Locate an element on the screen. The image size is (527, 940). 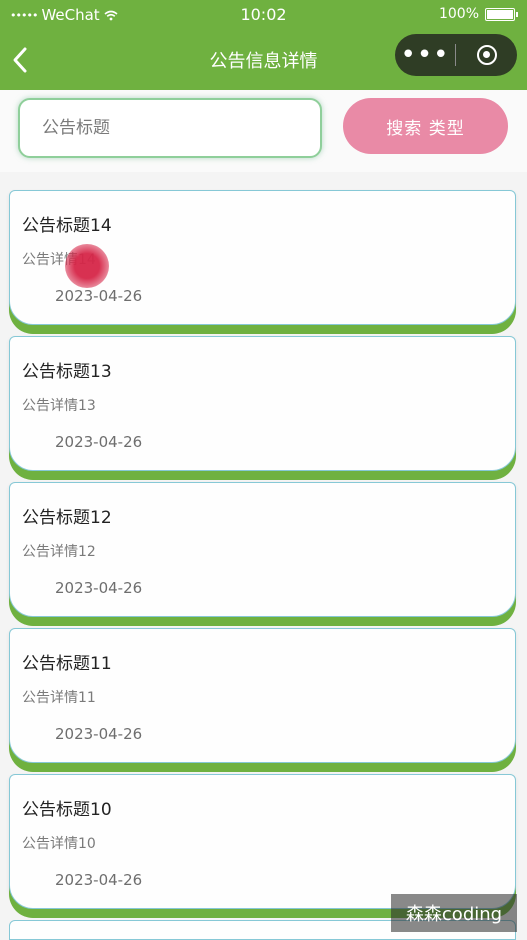
list-item: 公告标题11 公告详情11 2023-04-26 is located at coordinates (262, 695).